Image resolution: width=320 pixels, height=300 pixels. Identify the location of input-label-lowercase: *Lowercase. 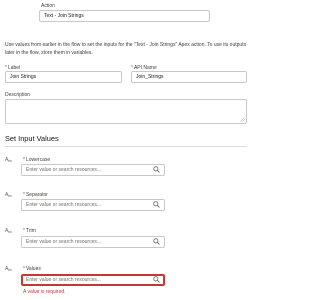
(37, 160).